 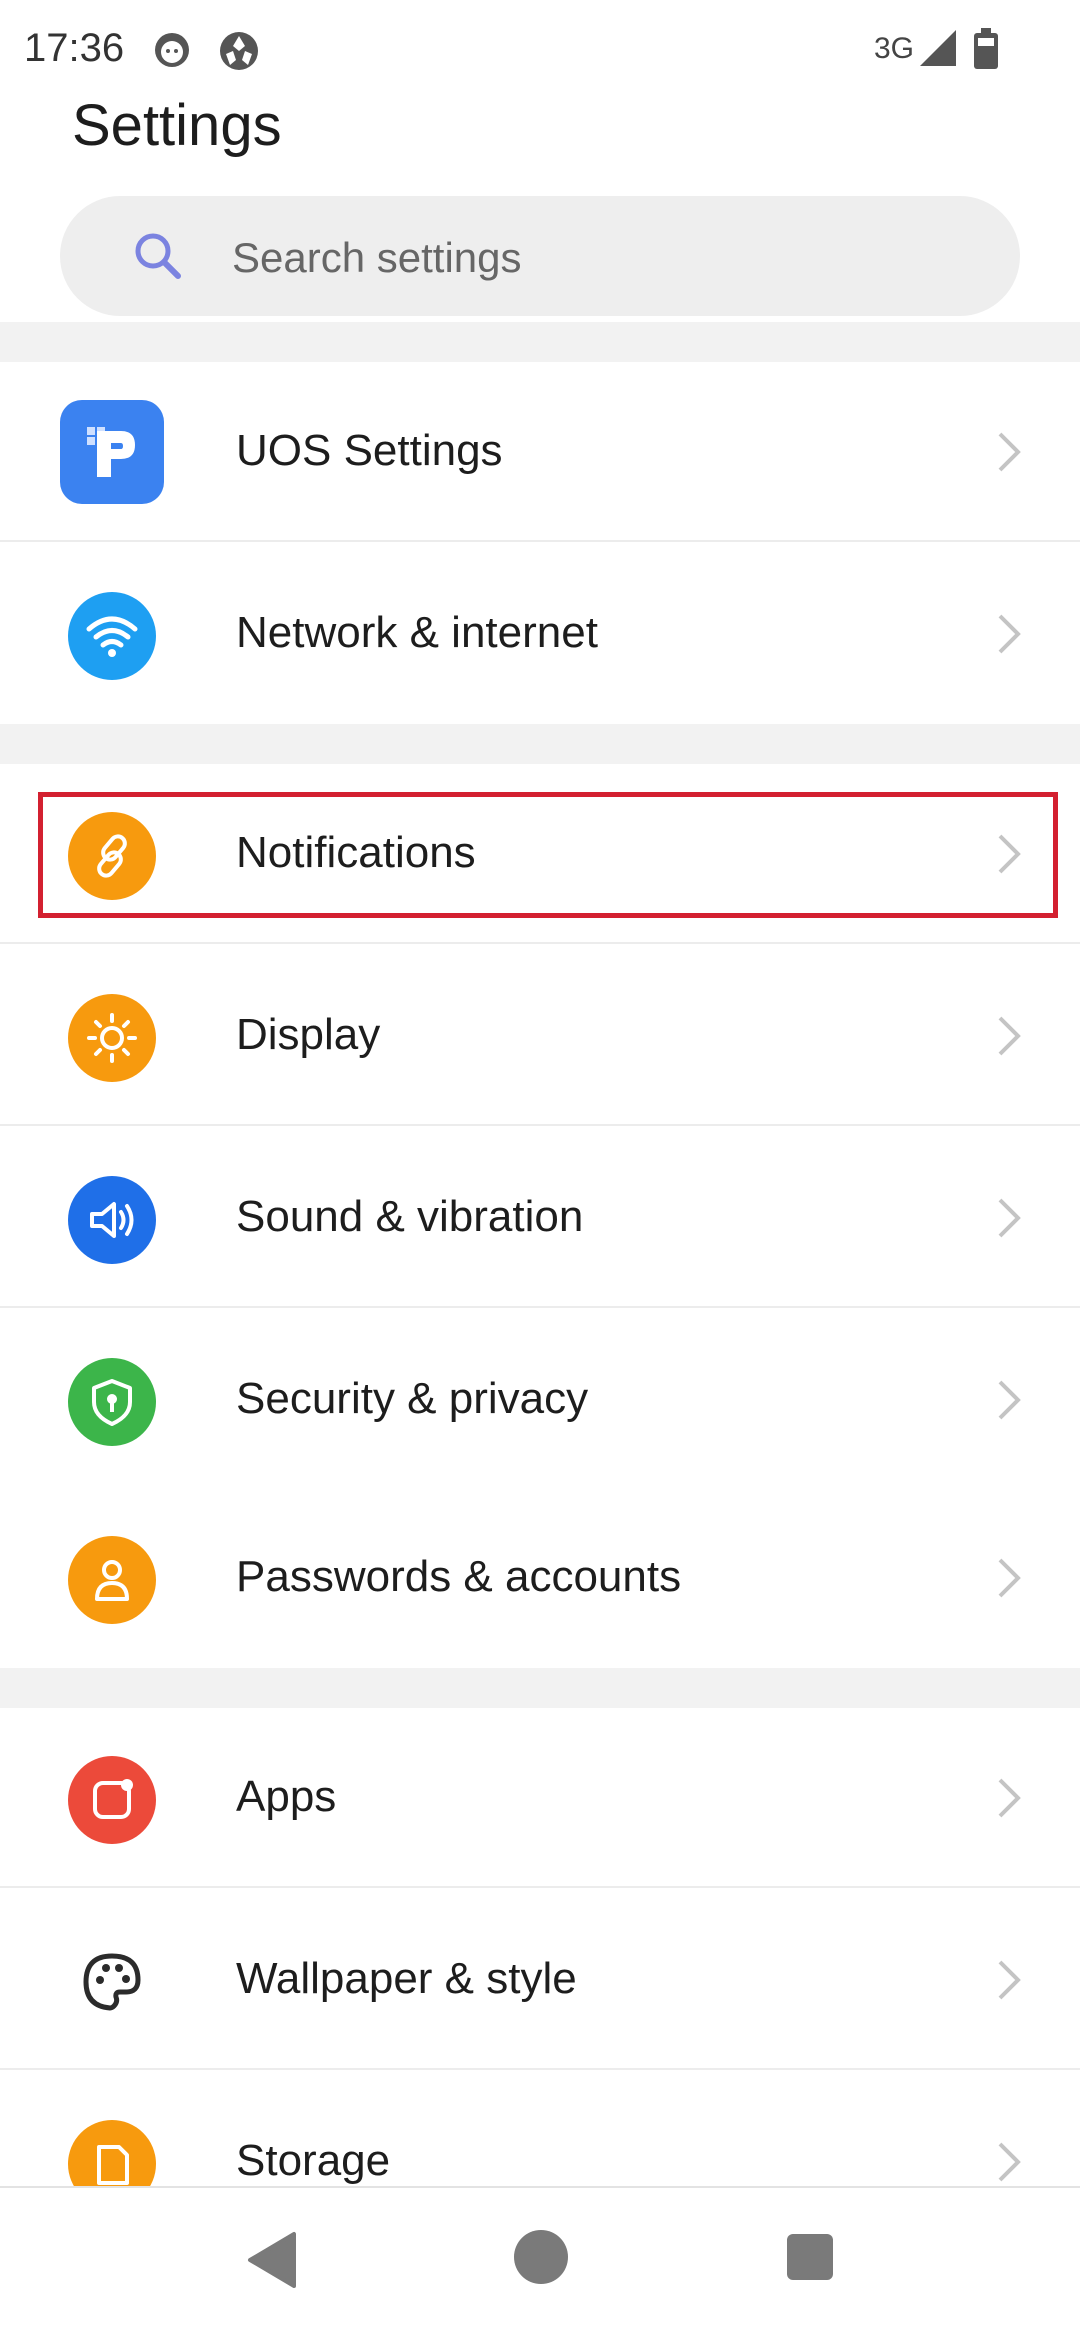 What do you see at coordinates (112, 1580) in the screenshot?
I see `person-icon` at bounding box center [112, 1580].